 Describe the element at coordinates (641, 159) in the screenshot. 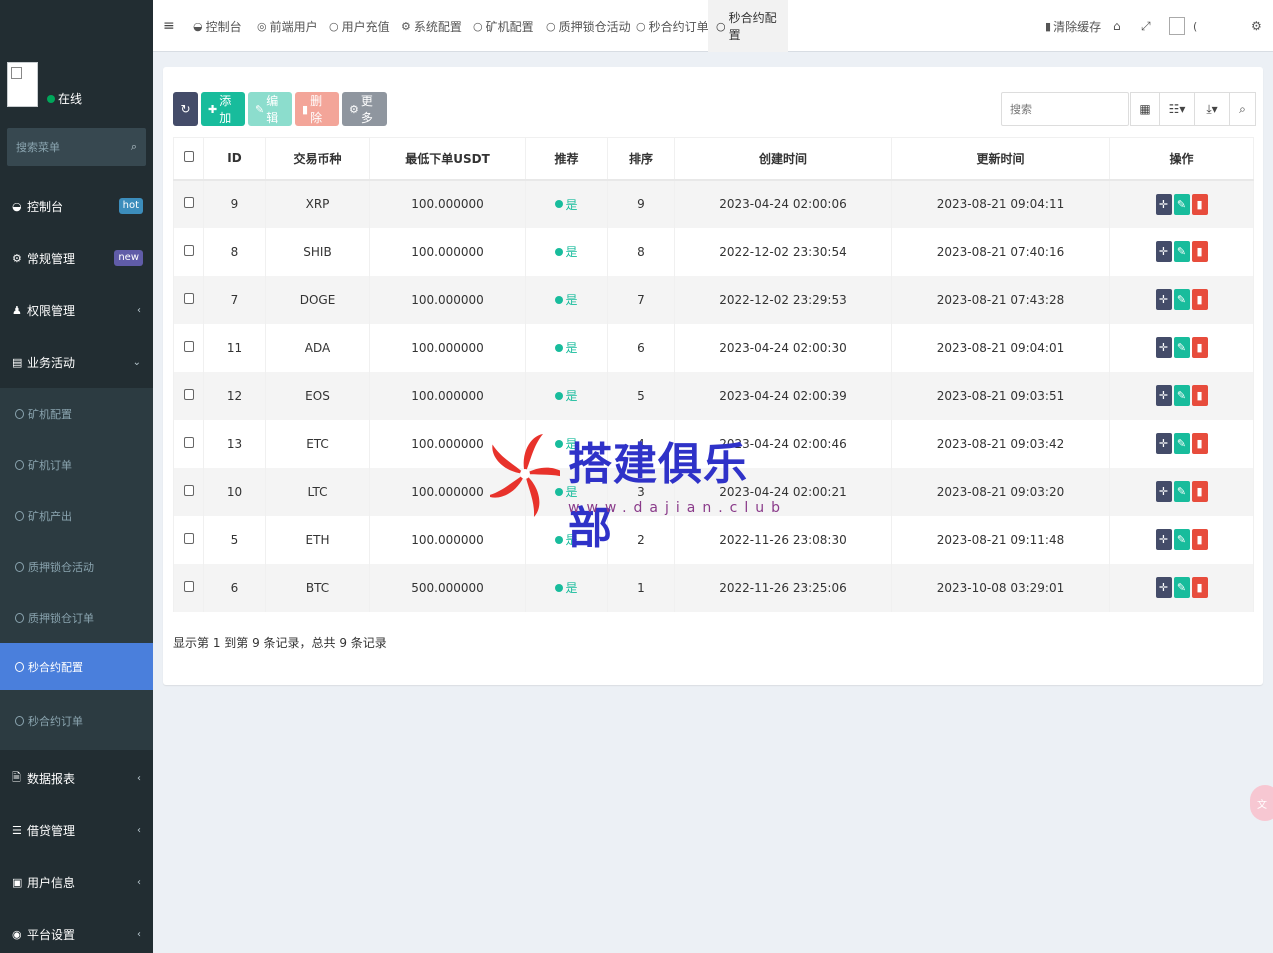

I see `column-header: 排序` at that location.